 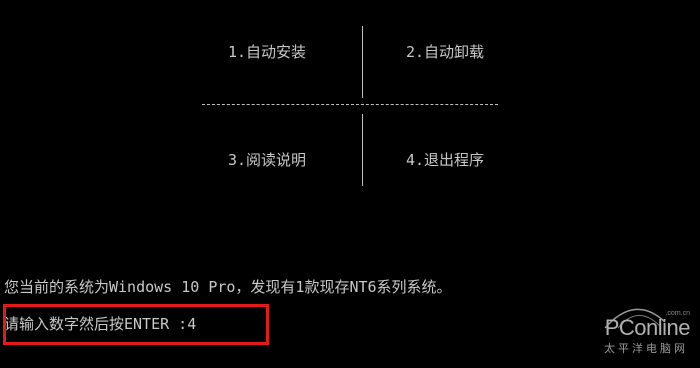 I want to click on menu-divider-vertical-top, so click(x=362, y=62).